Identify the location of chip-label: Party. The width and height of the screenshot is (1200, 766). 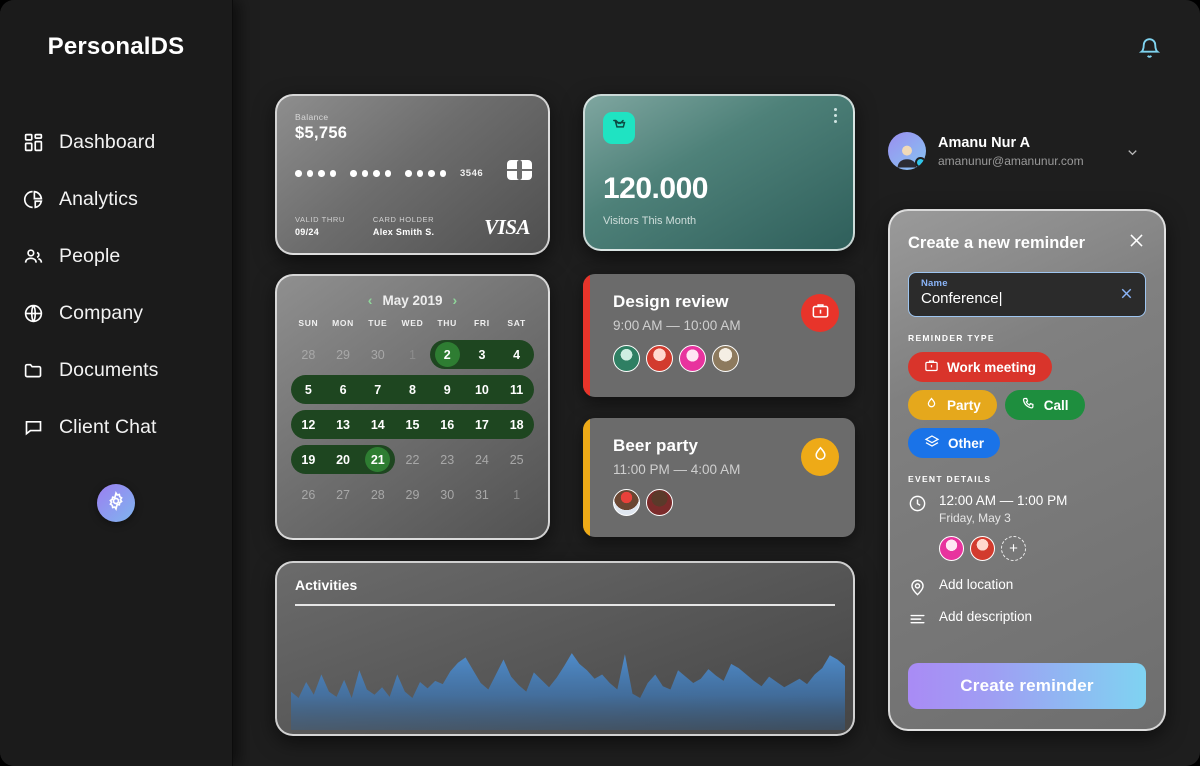
(964, 405).